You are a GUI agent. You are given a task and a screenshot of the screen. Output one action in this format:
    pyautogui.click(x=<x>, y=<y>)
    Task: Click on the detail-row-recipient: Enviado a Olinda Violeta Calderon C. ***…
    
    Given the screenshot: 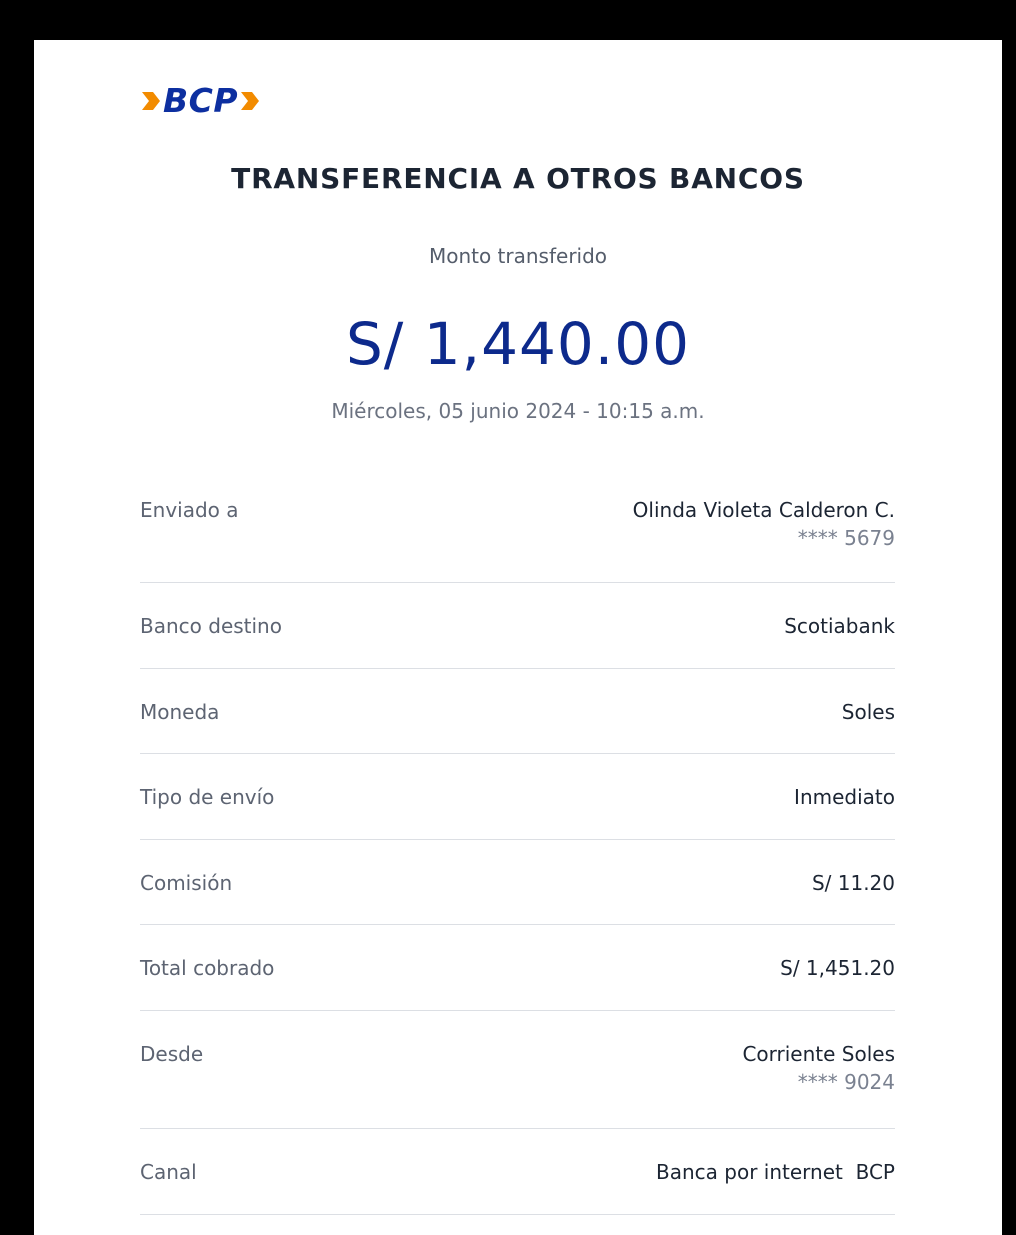 What is the action you would take?
    pyautogui.click(x=517, y=526)
    